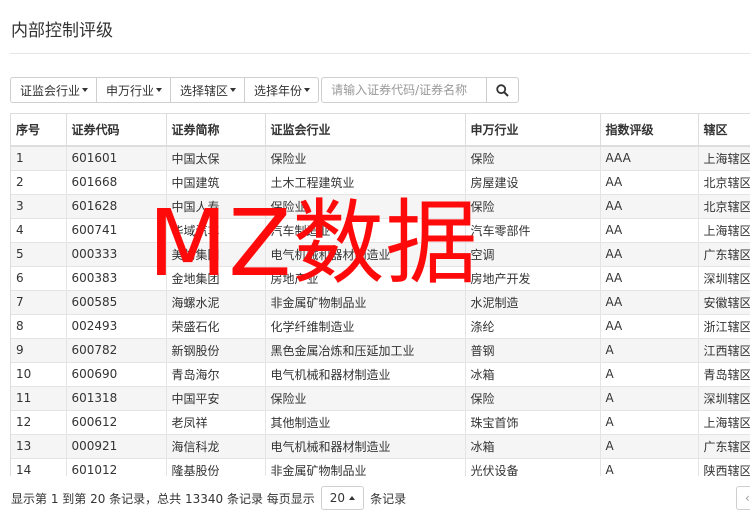 This screenshot has height=523, width=750. I want to click on table-row: 8 002493 荣盛石化 化学纤维制造业 涤纶 AA 浙江辖区, so click(380, 326).